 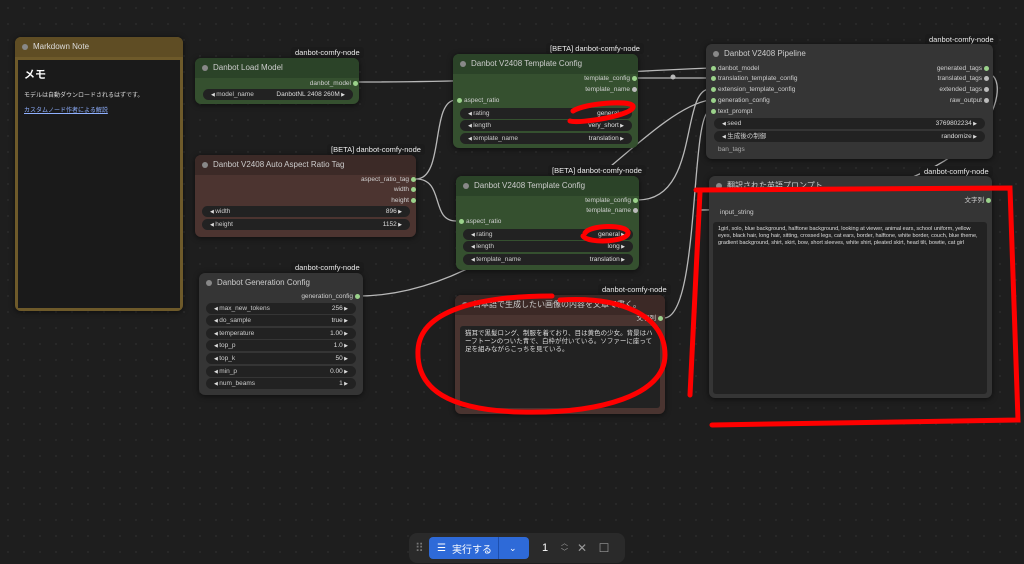 What do you see at coordinates (939, 78) in the screenshot?
I see `output-translated-tags: translated_tags` at bounding box center [939, 78].